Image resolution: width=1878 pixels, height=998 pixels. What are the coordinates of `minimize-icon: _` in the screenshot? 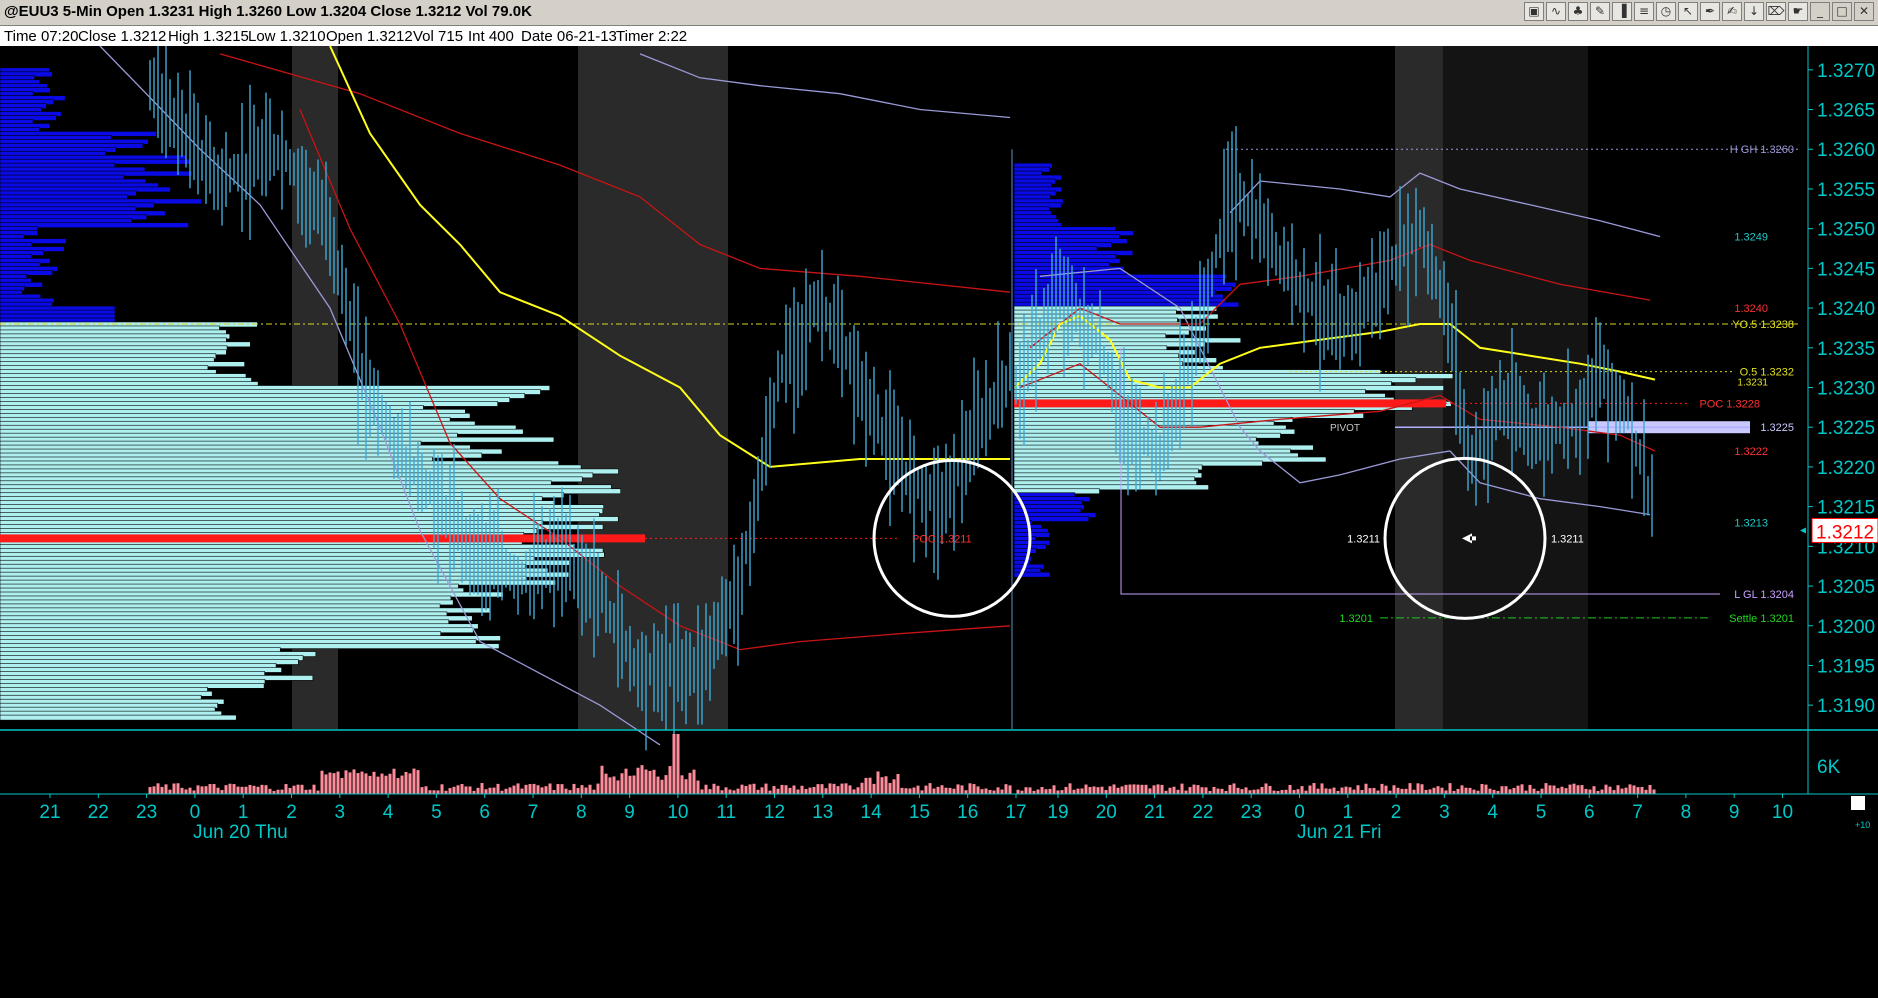 It's located at (1820, 11).